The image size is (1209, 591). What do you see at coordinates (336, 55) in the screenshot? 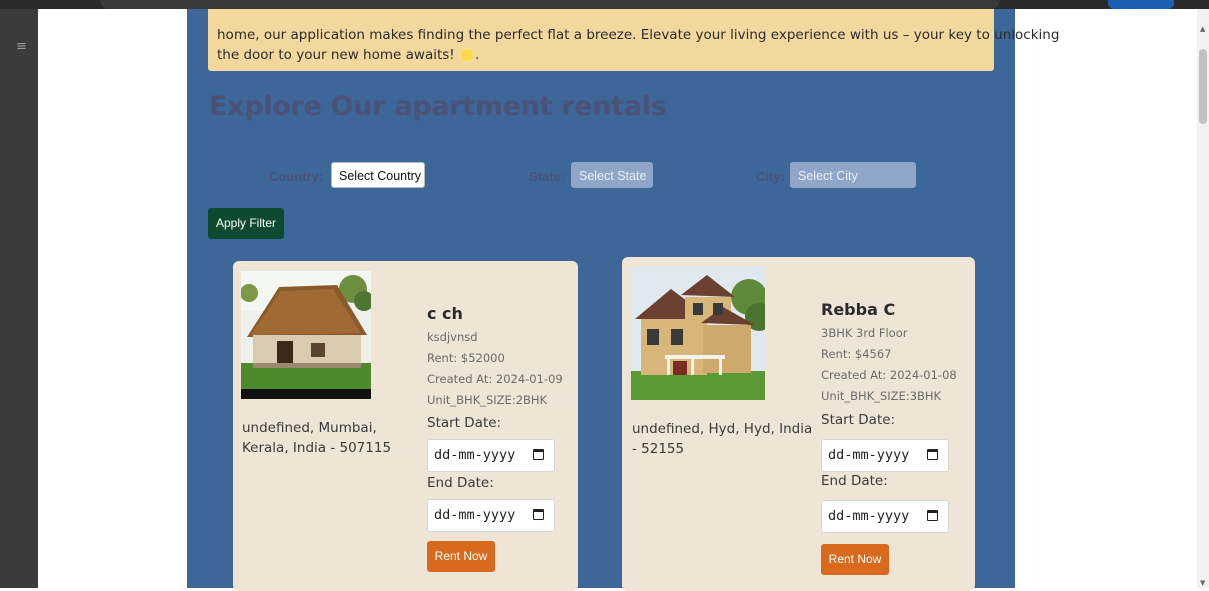
I see `banner-line-2-text: the door to your new home awaits!` at bounding box center [336, 55].